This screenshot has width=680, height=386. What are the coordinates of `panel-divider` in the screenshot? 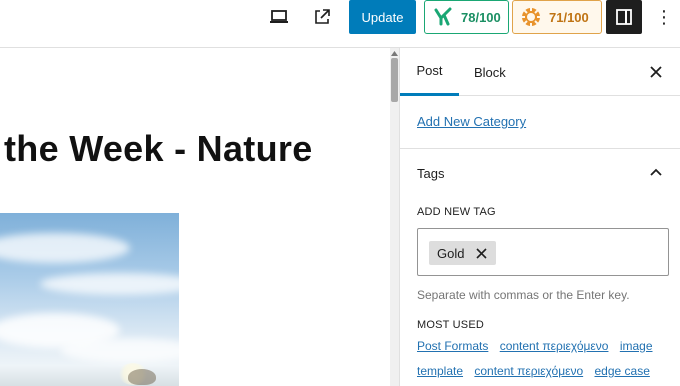 It's located at (540, 148).